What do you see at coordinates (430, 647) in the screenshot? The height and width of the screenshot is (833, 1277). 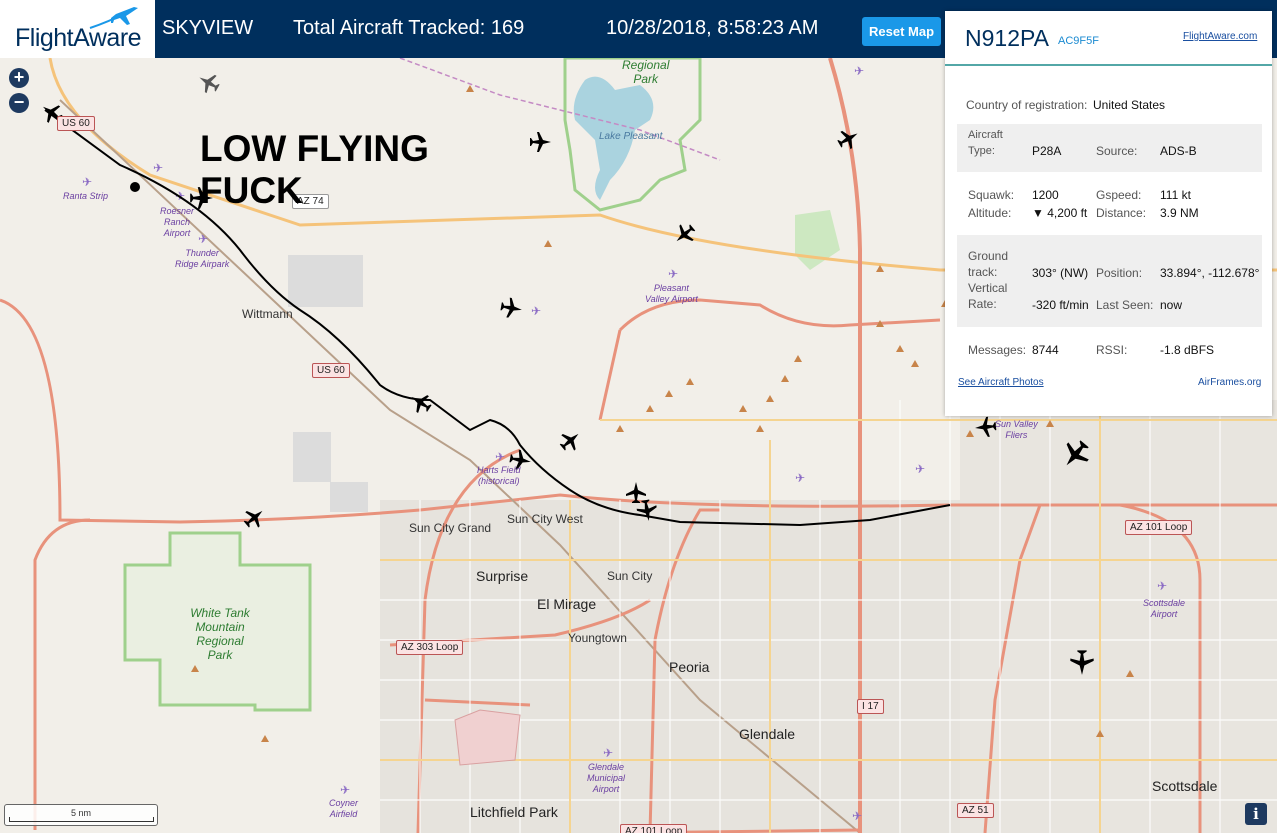 I see `az303-shield: AZ 303 Loop` at bounding box center [430, 647].